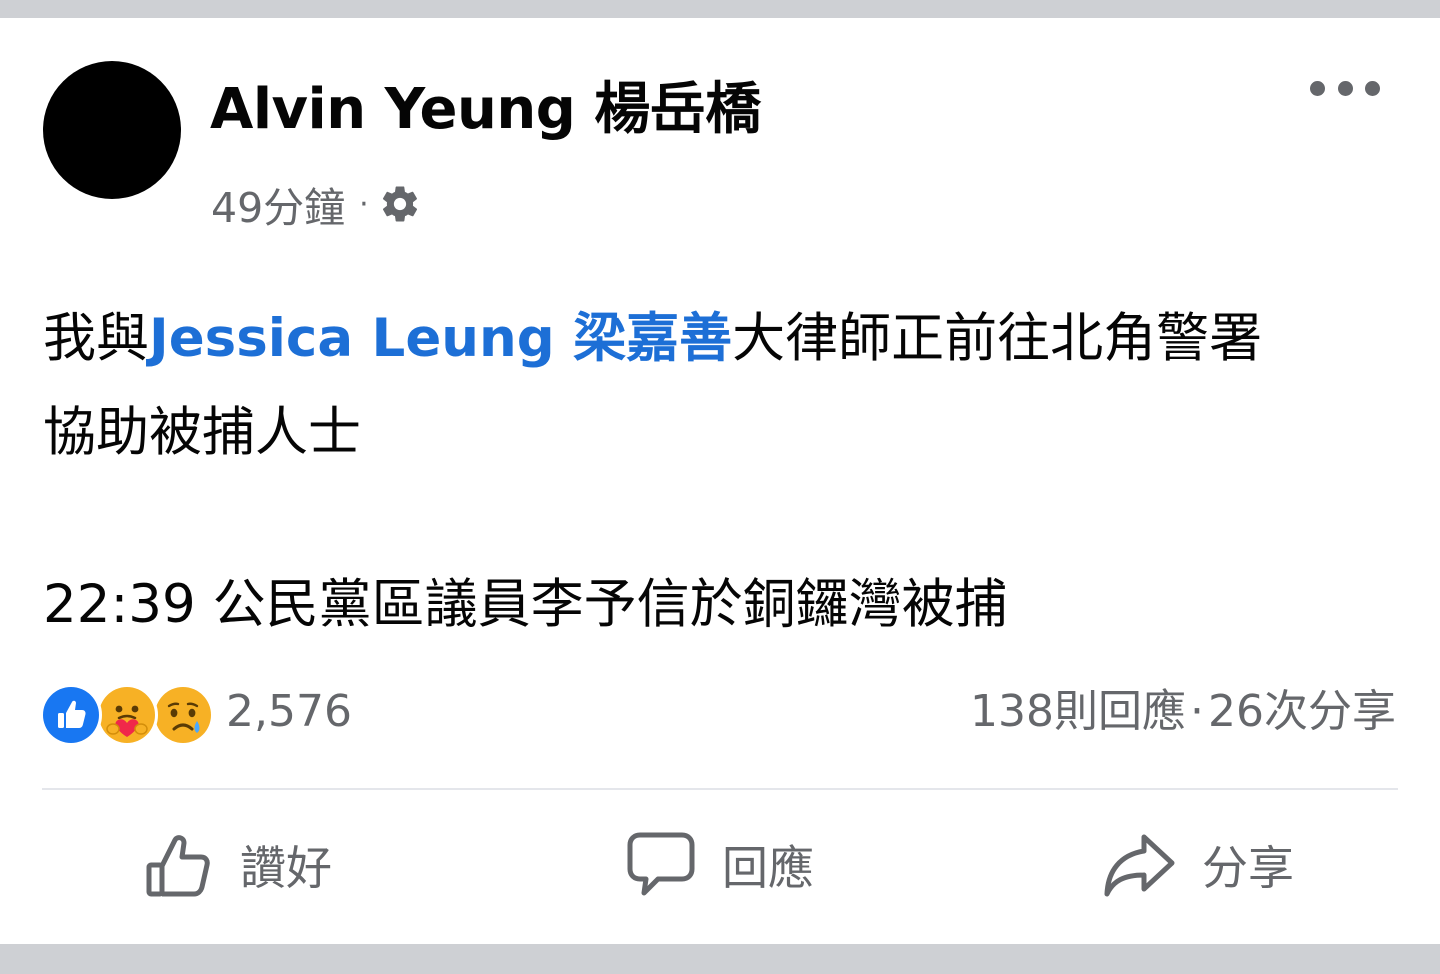 Image resolution: width=1440 pixels, height=974 pixels. Describe the element at coordinates (278, 204) in the screenshot. I see `post-timestamp: 49分鐘` at that location.